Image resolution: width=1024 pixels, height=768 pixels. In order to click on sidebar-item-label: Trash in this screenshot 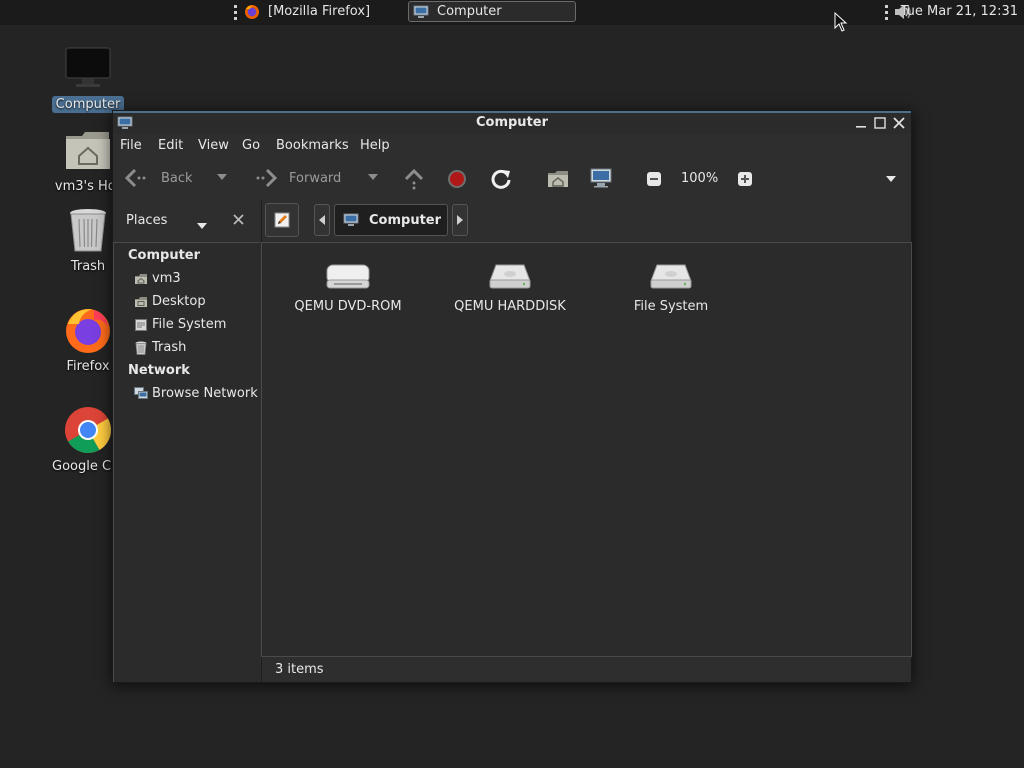, I will do `click(169, 347)`.